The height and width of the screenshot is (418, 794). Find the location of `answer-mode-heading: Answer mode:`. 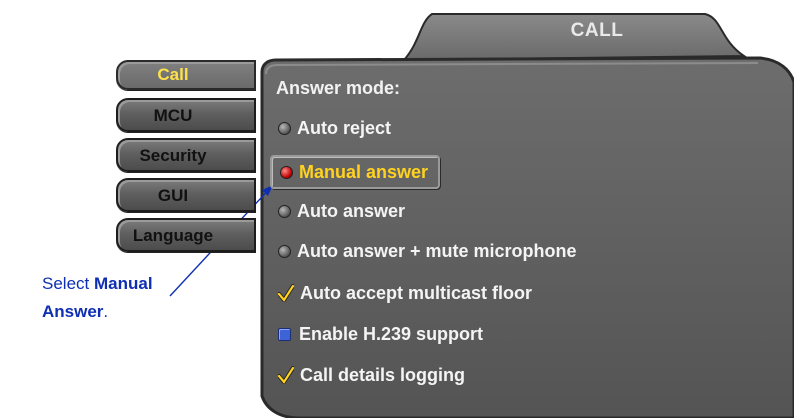

answer-mode-heading: Answer mode: is located at coordinates (338, 88).